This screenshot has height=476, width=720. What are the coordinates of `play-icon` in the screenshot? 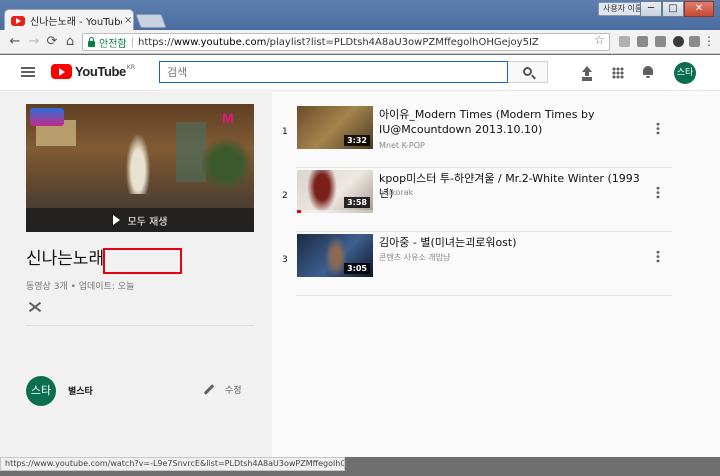 It's located at (116, 220).